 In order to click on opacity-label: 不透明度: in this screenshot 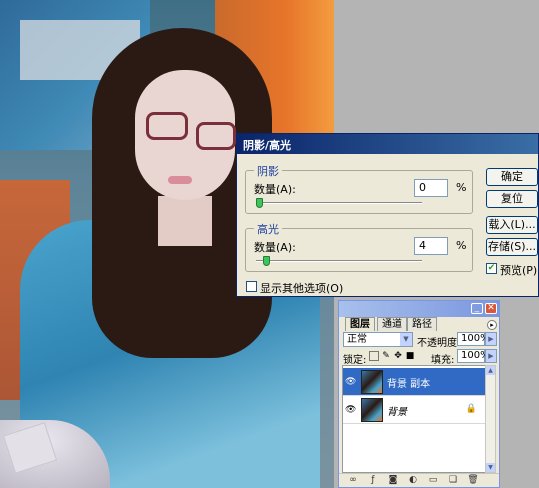, I will do `click(439, 343)`.